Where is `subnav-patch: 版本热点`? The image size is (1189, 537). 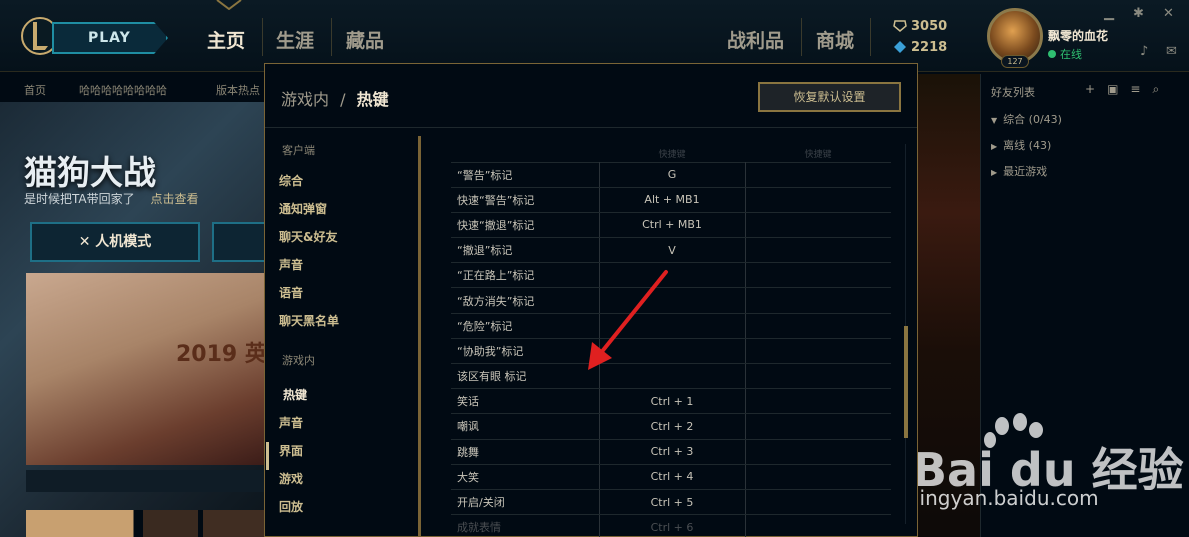 subnav-patch: 版本热点 is located at coordinates (238, 90).